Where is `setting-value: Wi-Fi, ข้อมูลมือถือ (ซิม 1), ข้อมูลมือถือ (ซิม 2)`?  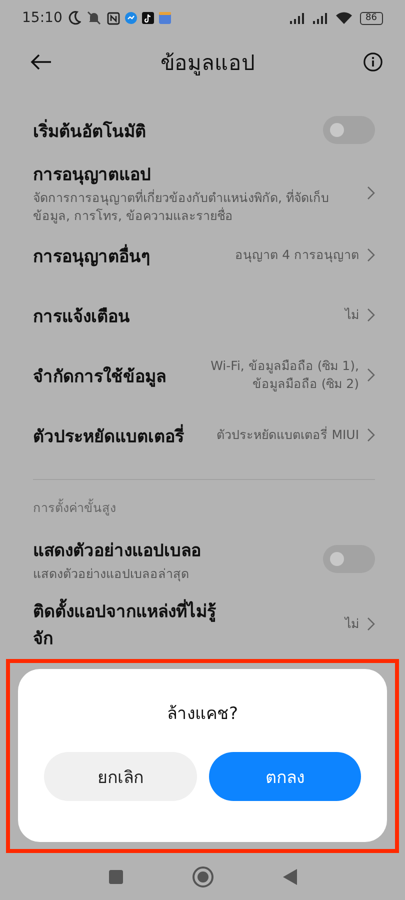
setting-value: Wi-Fi, ข้อมูลมือถือ (ซิม 1), ข้อมูลมือถือ (ซิม 2) is located at coordinates (284, 375).